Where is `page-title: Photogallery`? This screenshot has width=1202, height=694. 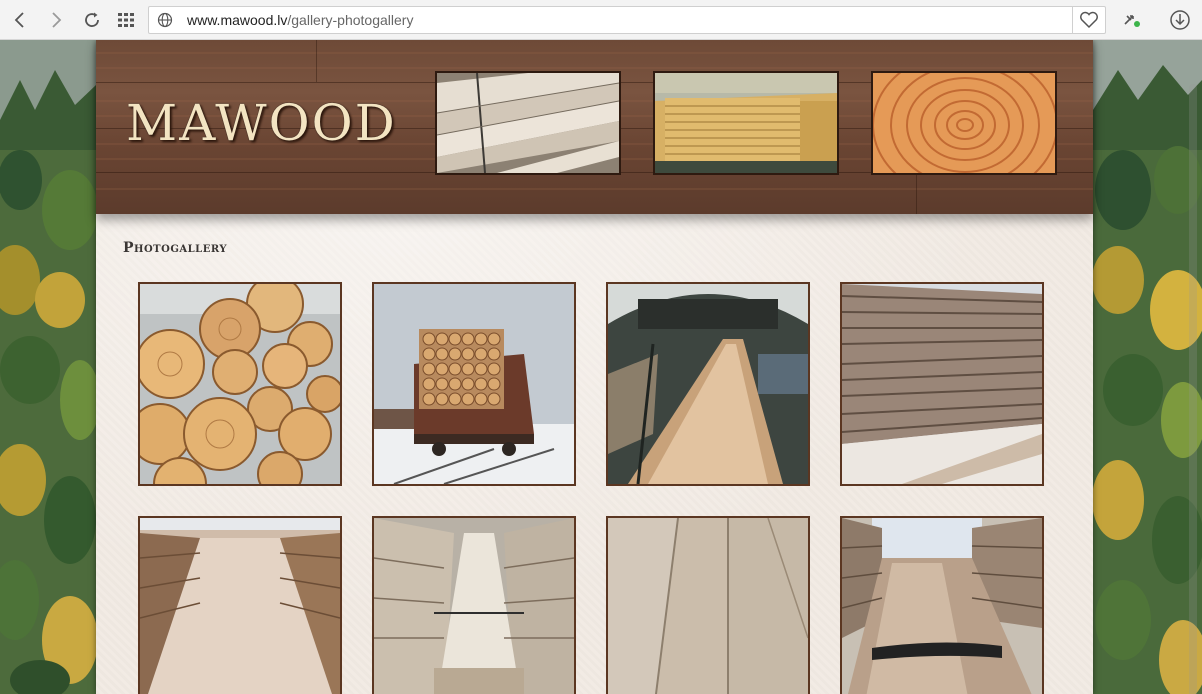 page-title: Photogallery is located at coordinates (175, 248).